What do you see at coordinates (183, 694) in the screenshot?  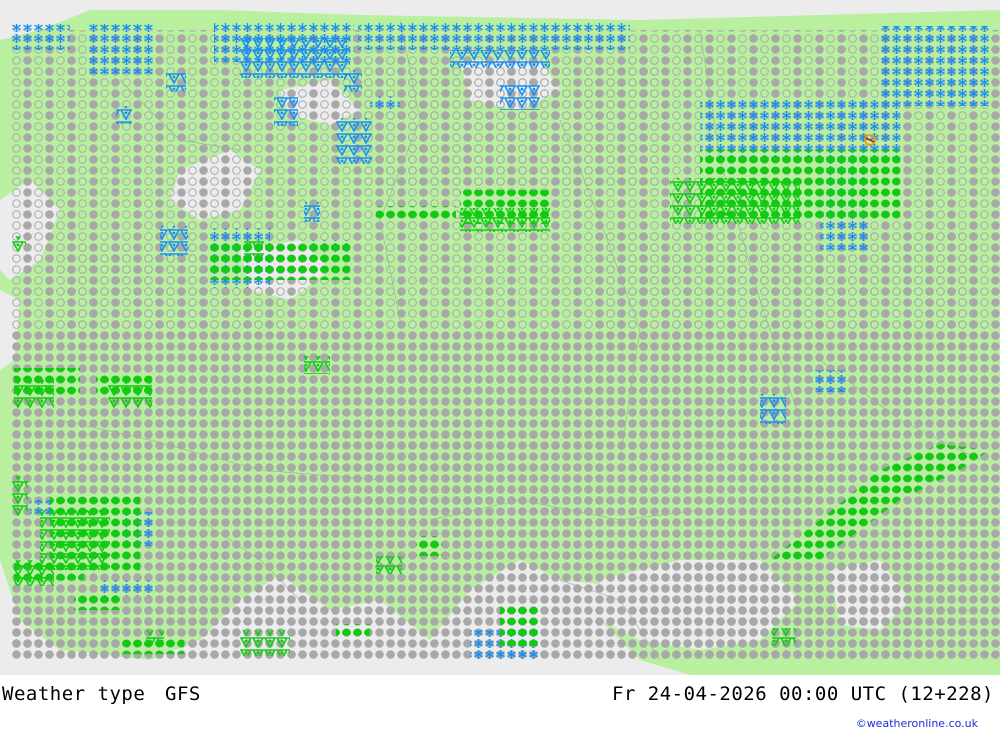 I see `model-name: GFS` at bounding box center [183, 694].